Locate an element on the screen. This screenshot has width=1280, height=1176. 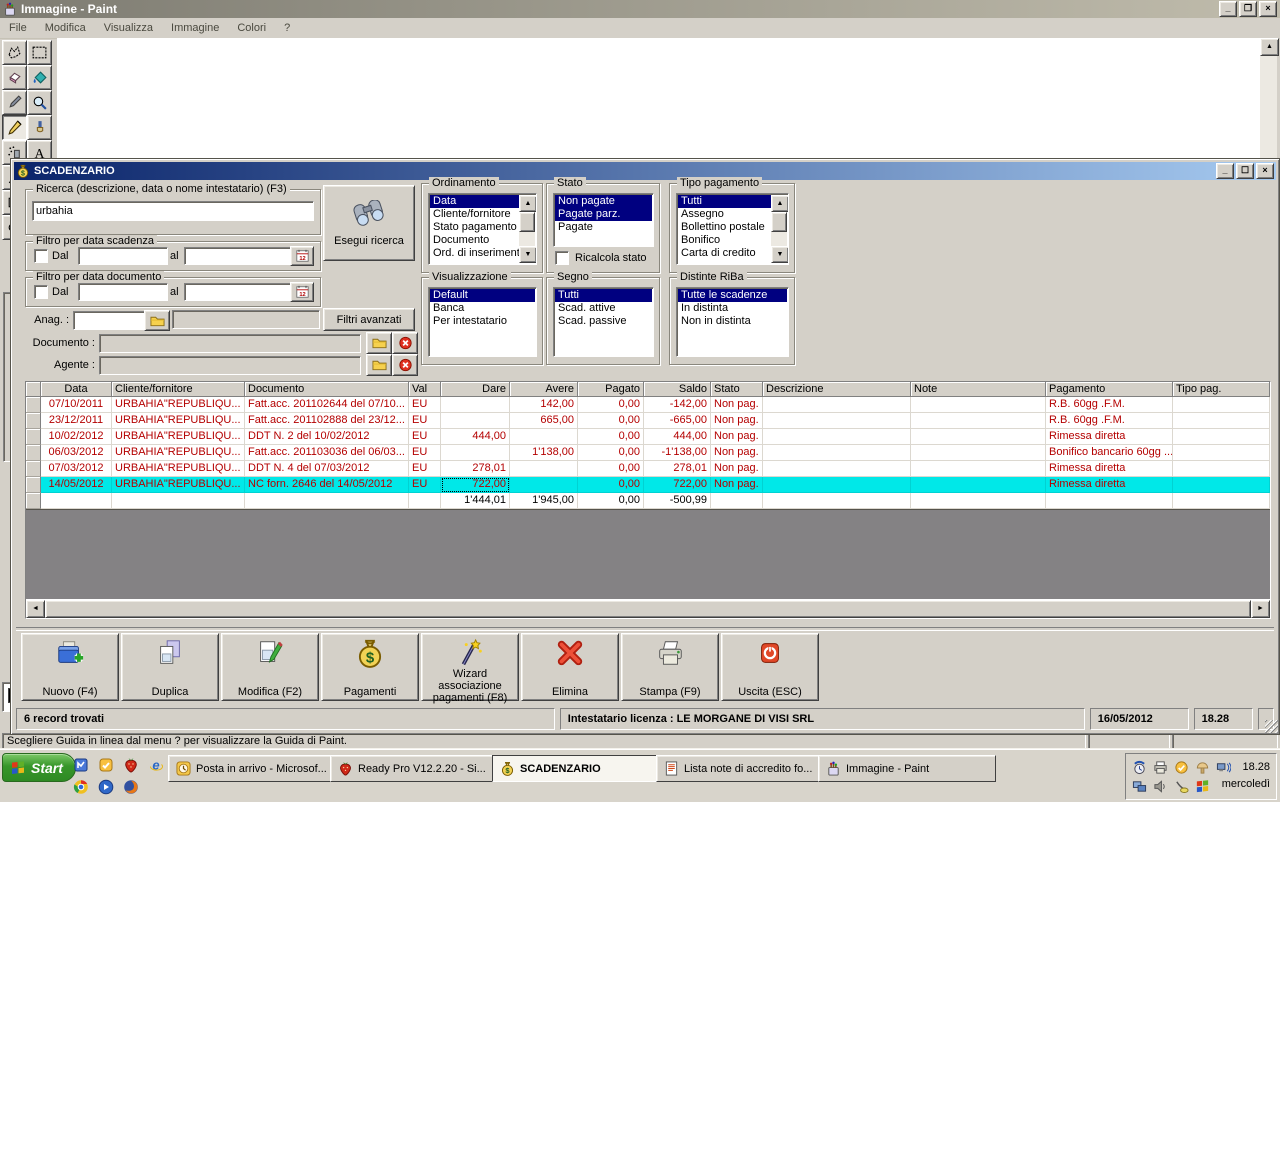
listbox-item: Pagate is located at coordinates (603, 227).